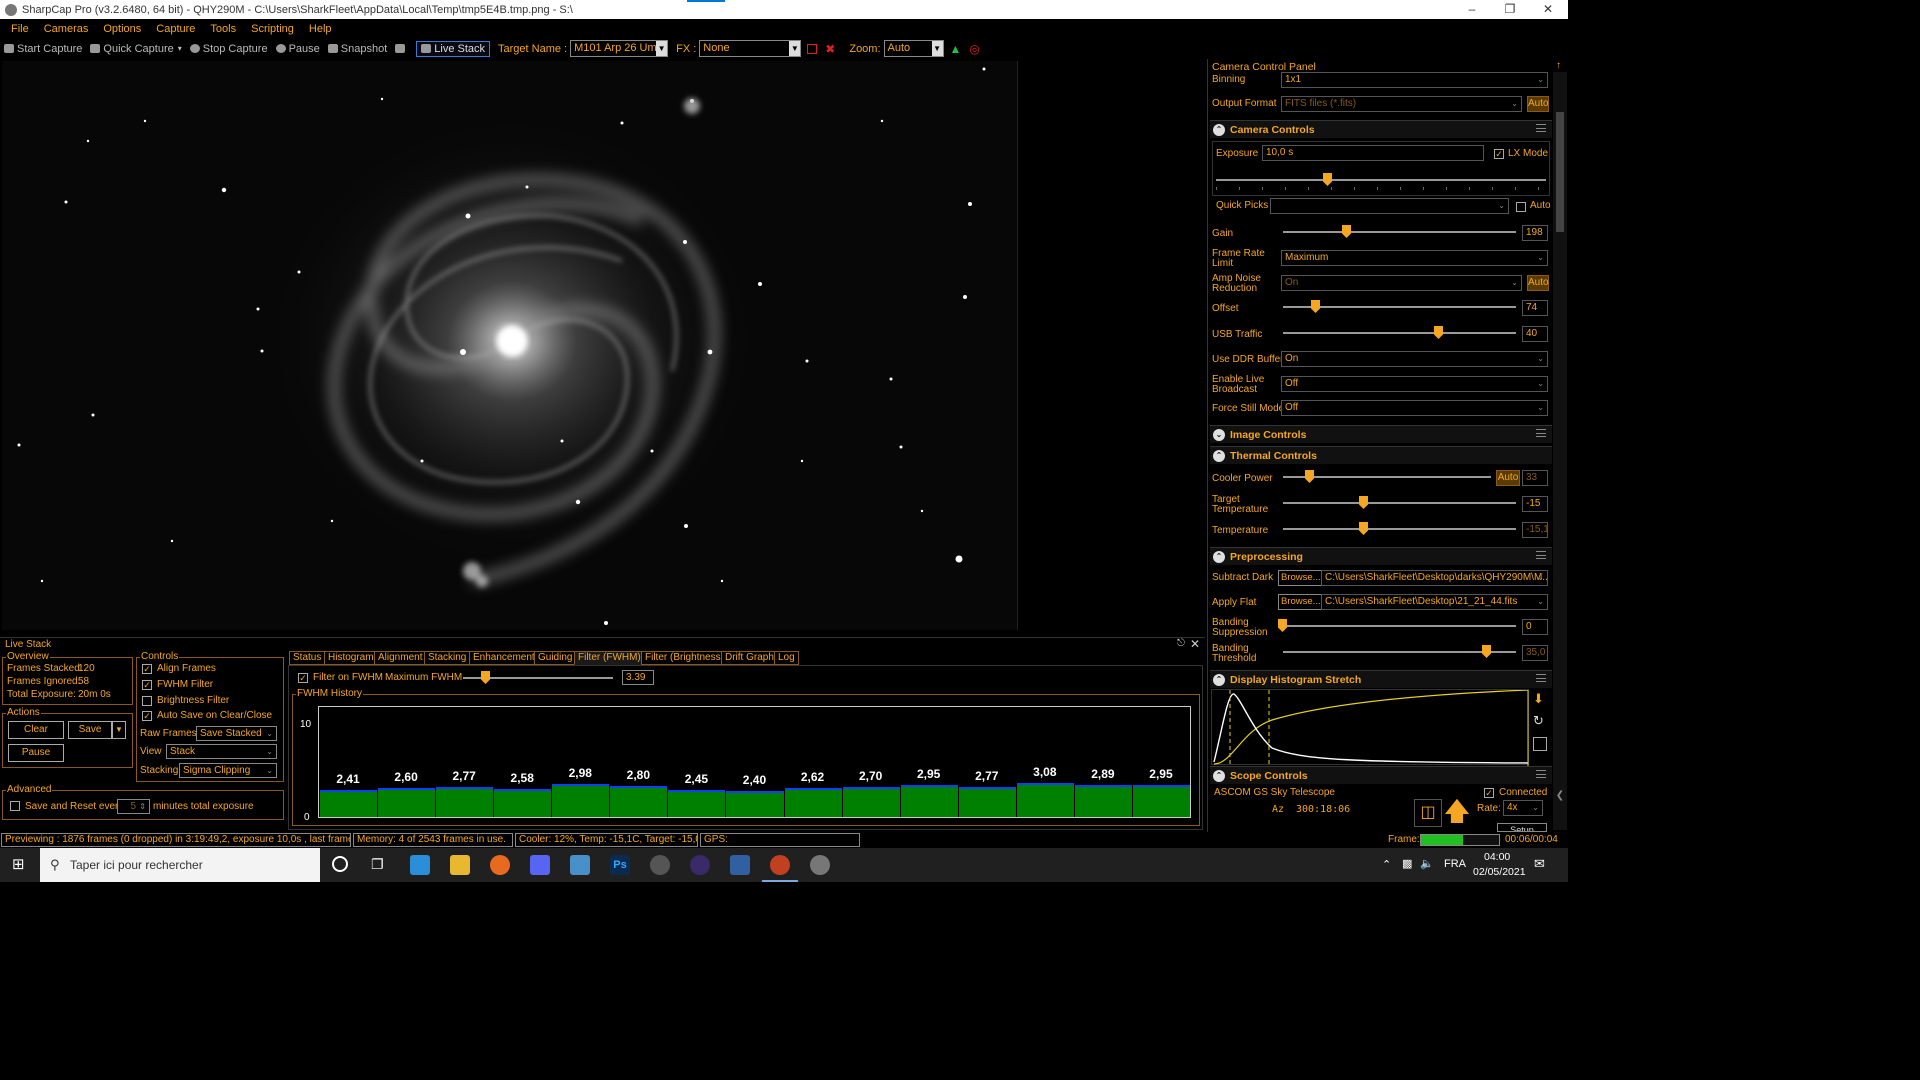 This screenshot has width=1920, height=1080. I want to click on live-broadcast-select: Off ⌄, so click(1414, 384).